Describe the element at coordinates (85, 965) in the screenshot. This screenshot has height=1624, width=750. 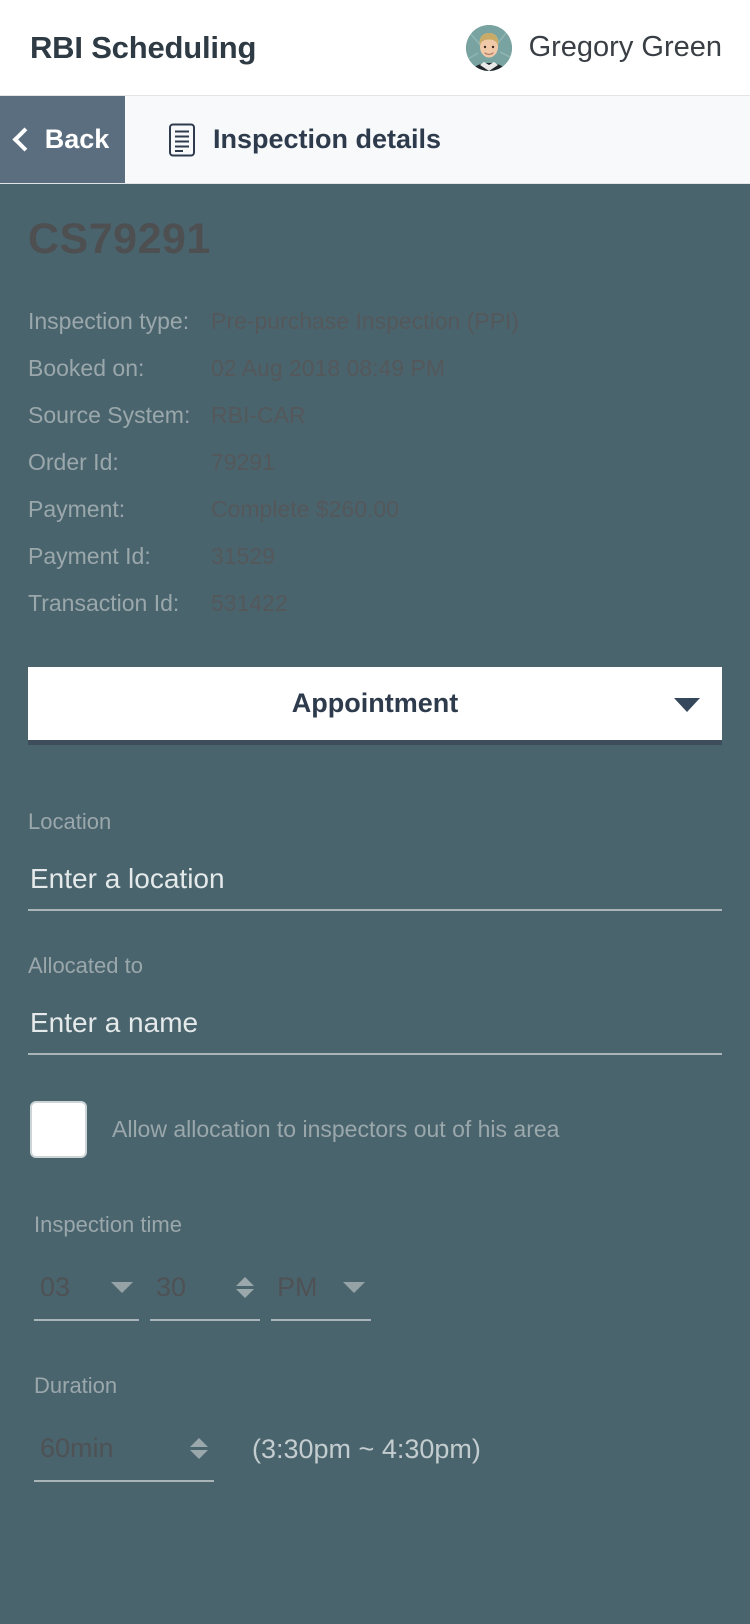
I see `allocated-to-label: Allocated to` at that location.